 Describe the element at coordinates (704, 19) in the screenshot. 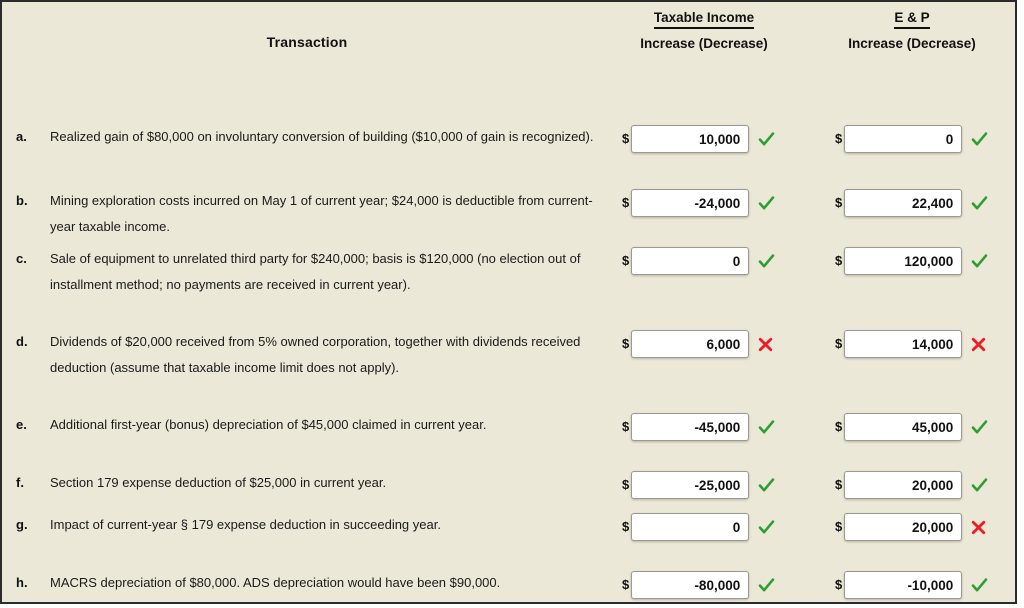

I see `column-header-taxable-income-title: Taxable Income` at that location.